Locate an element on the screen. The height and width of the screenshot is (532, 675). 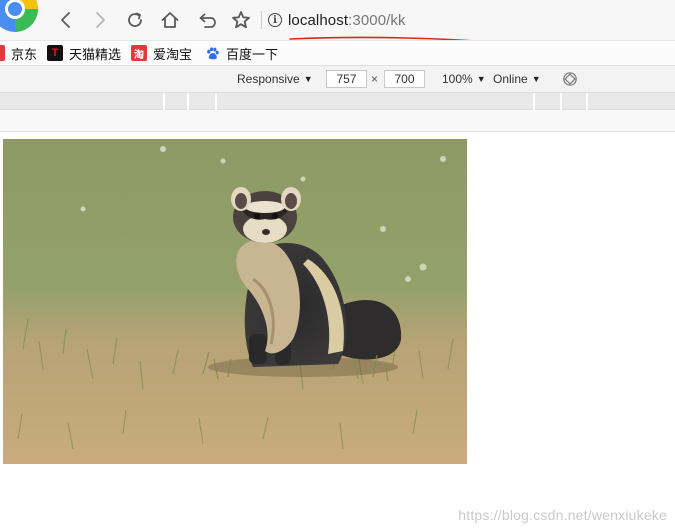
network-label: Online is located at coordinates (510, 79).